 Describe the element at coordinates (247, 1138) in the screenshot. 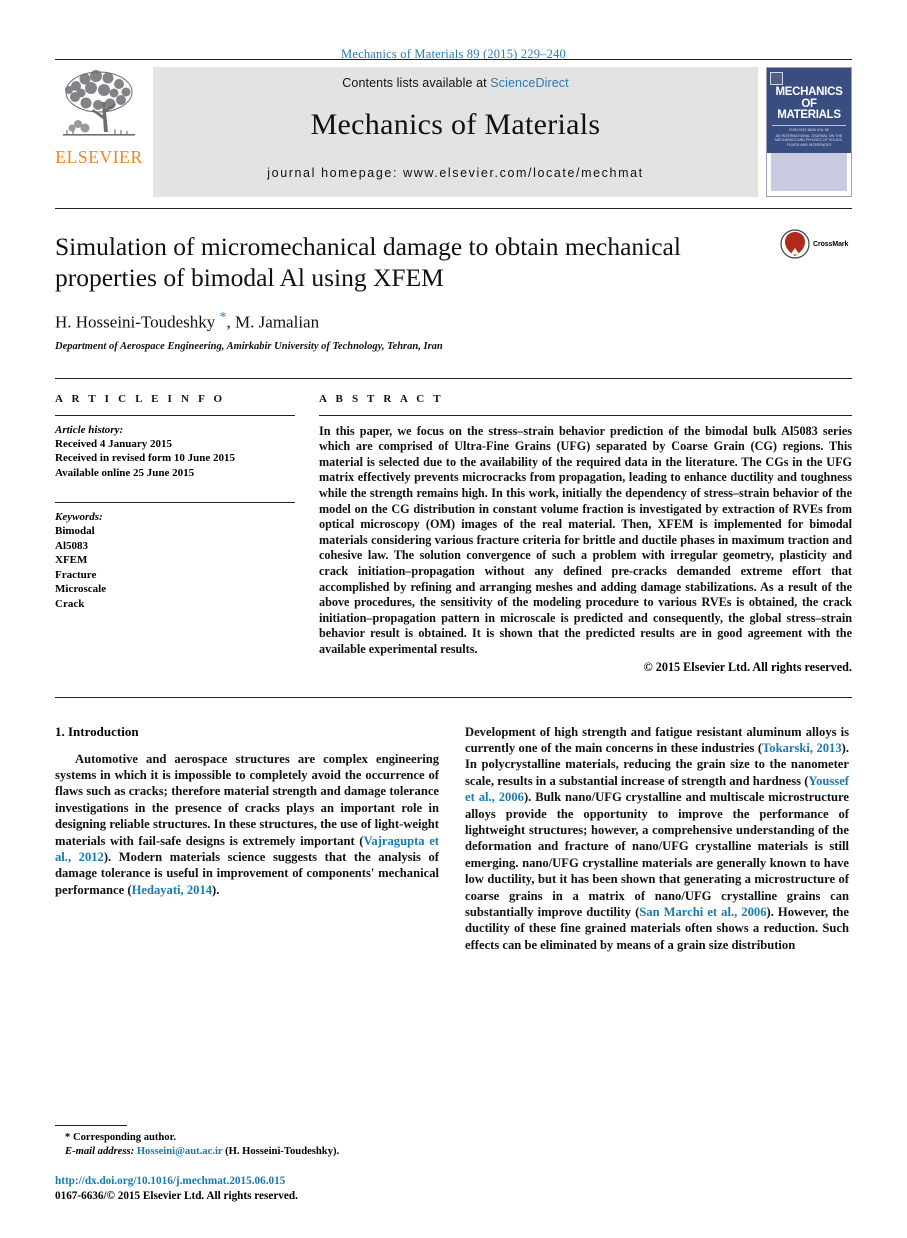

I see `corresponding-author-note: * Corresponding author.` at that location.